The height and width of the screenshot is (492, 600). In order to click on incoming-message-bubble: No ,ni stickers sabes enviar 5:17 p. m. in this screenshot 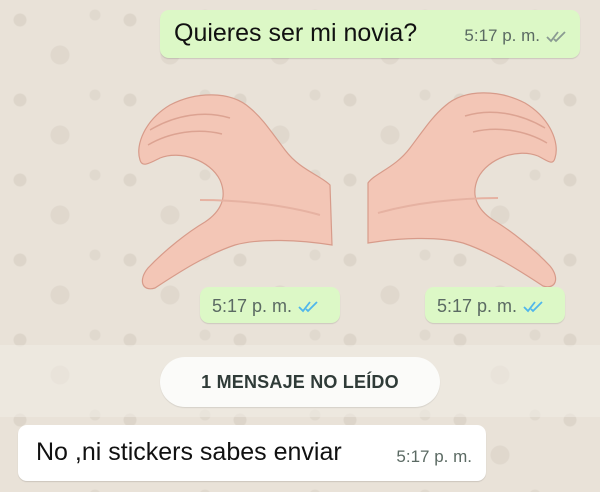, I will do `click(252, 453)`.